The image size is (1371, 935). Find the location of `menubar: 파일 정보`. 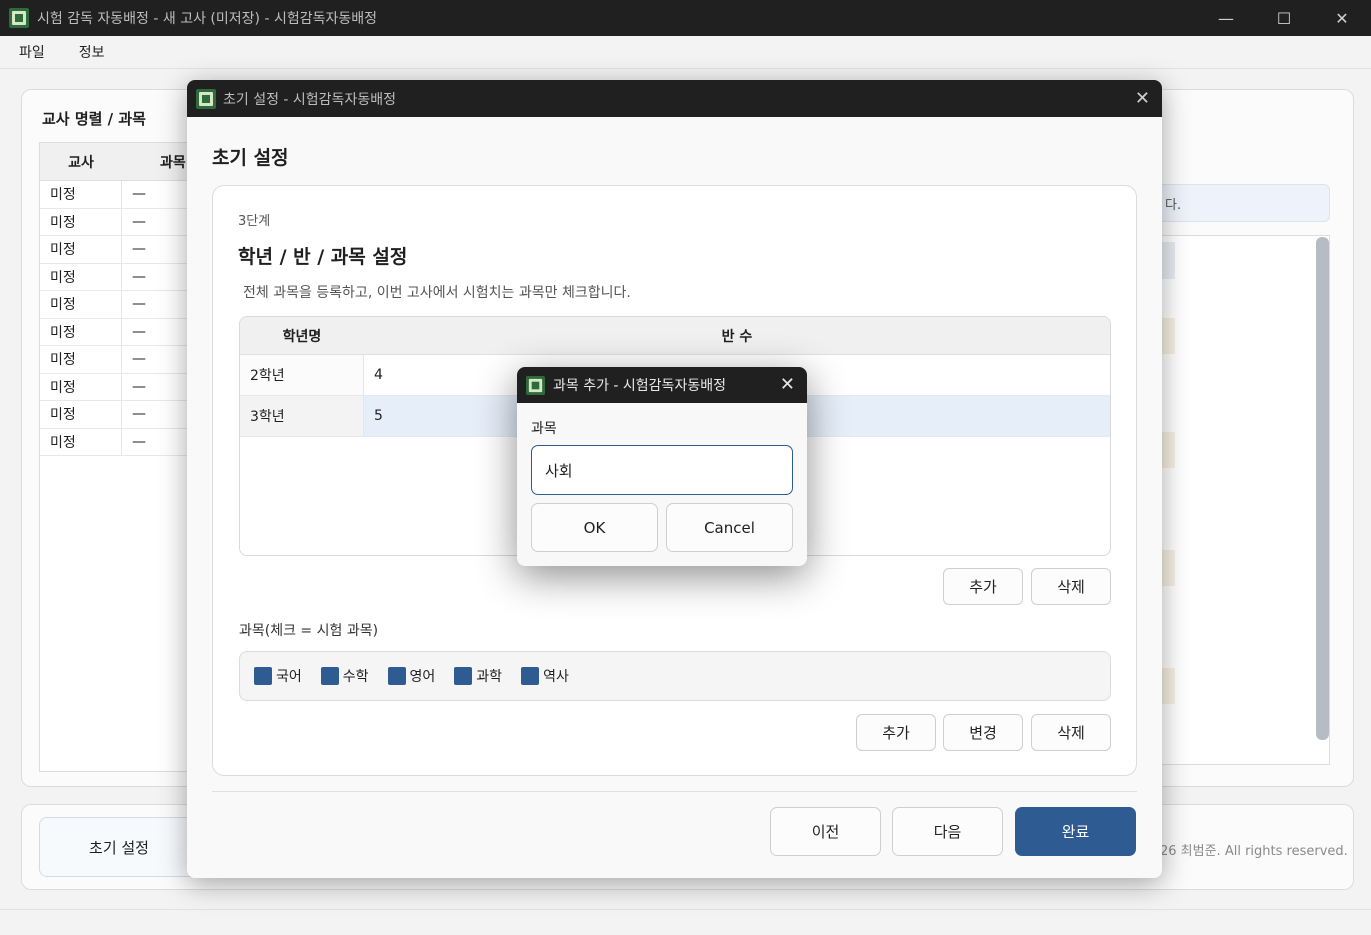

menubar: 파일 정보 is located at coordinates (685, 52).